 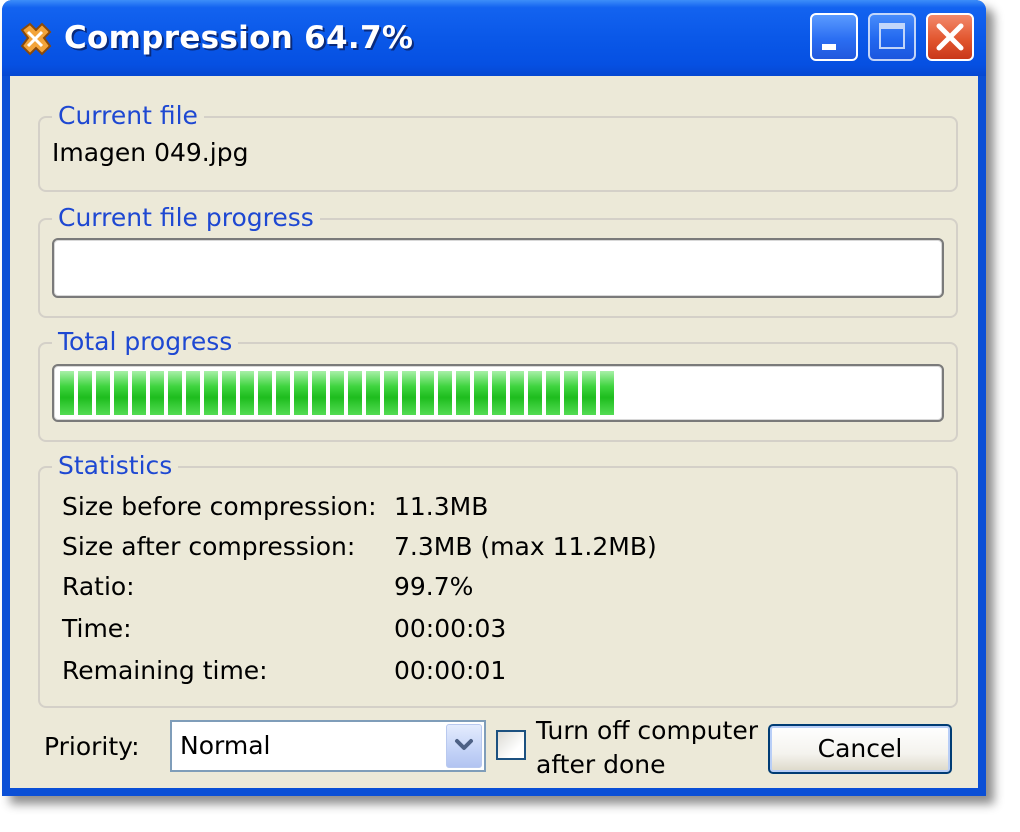 I want to click on current-file-legend: Current file, so click(x=128, y=116).